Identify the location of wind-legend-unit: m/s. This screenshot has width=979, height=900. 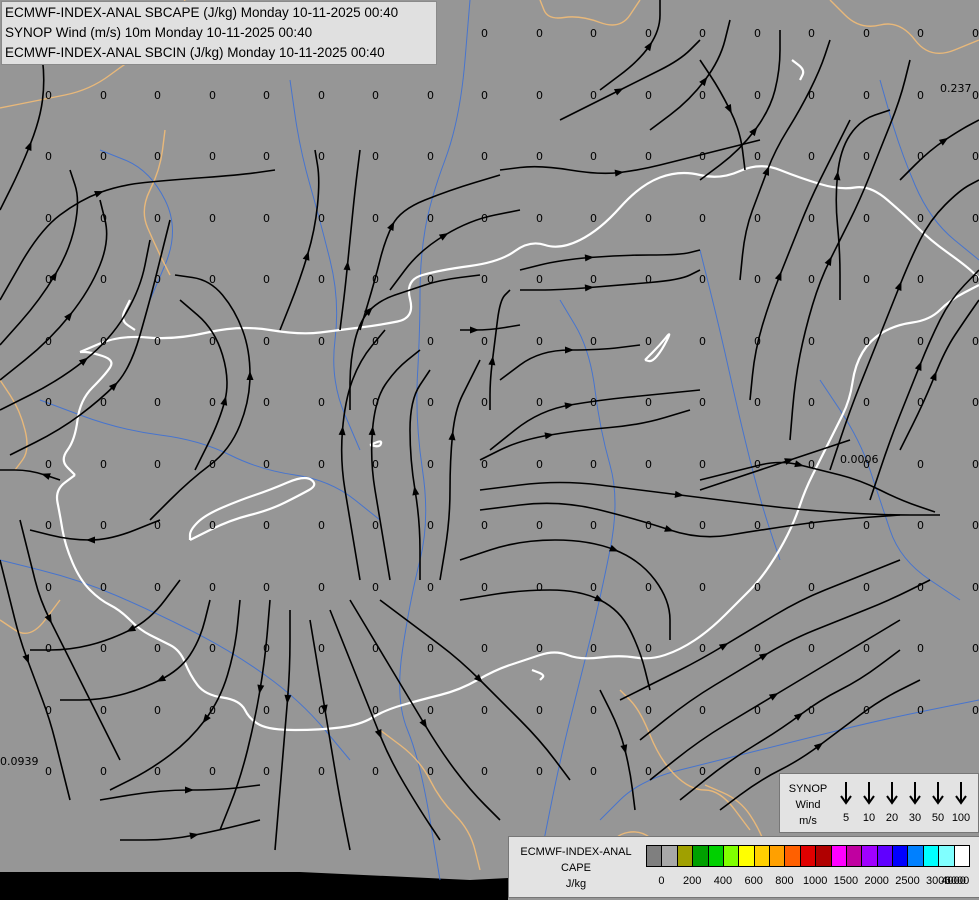
(808, 821).